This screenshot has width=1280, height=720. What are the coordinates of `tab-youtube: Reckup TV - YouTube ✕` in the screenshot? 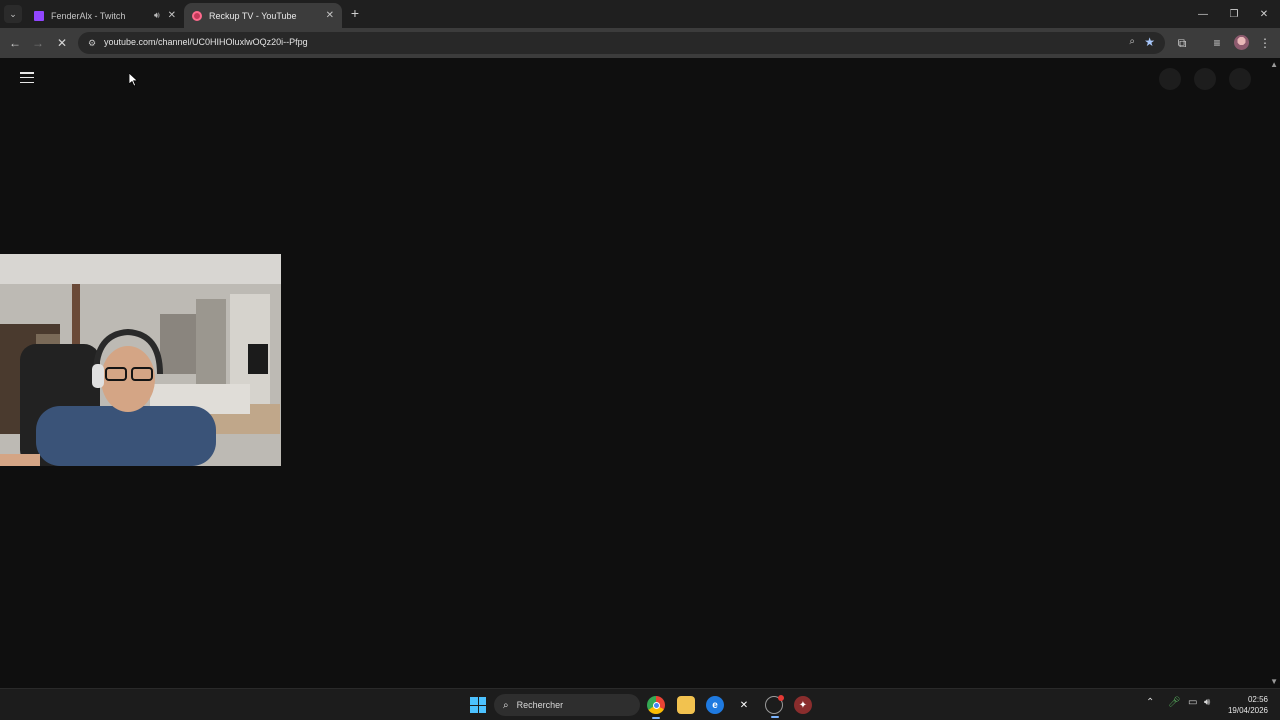 It's located at (263, 15).